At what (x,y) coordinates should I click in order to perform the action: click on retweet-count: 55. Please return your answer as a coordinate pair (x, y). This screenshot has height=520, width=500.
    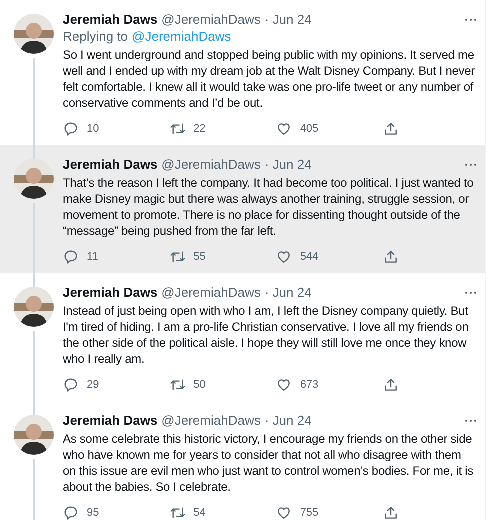
    Looking at the image, I should click on (200, 257).